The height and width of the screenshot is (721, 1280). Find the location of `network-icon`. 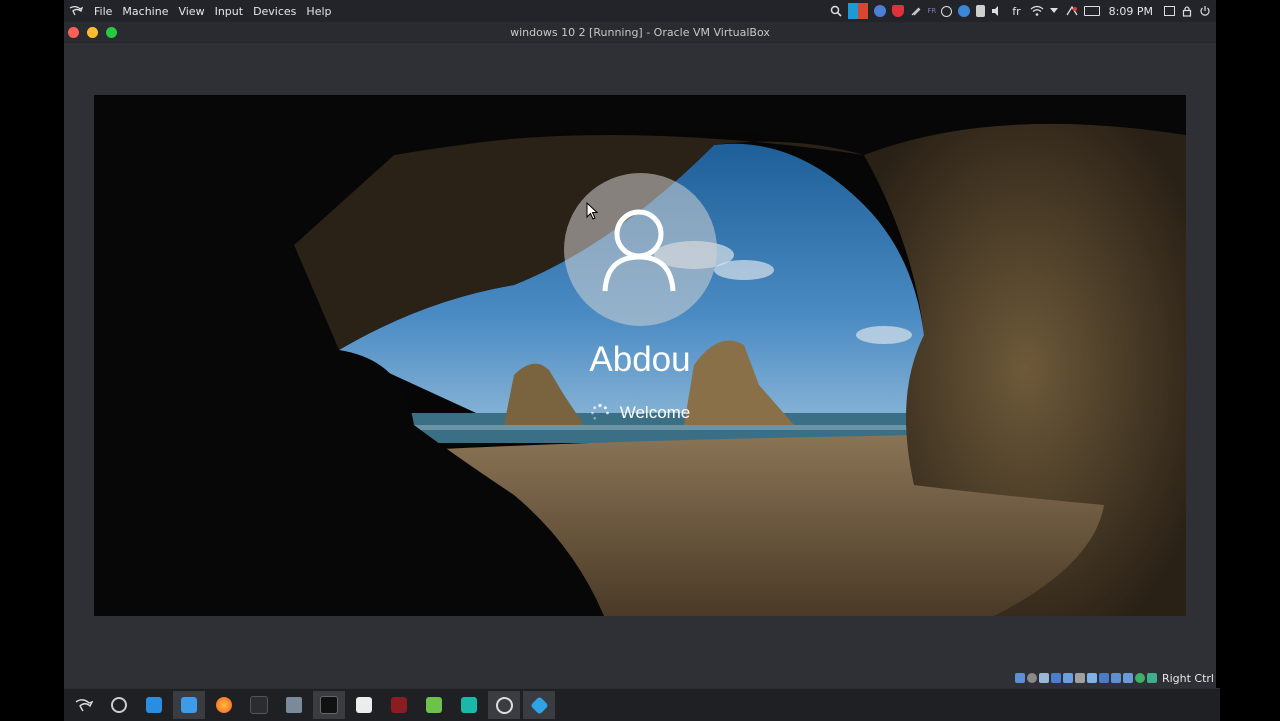

network-icon is located at coordinates (1055, 678).